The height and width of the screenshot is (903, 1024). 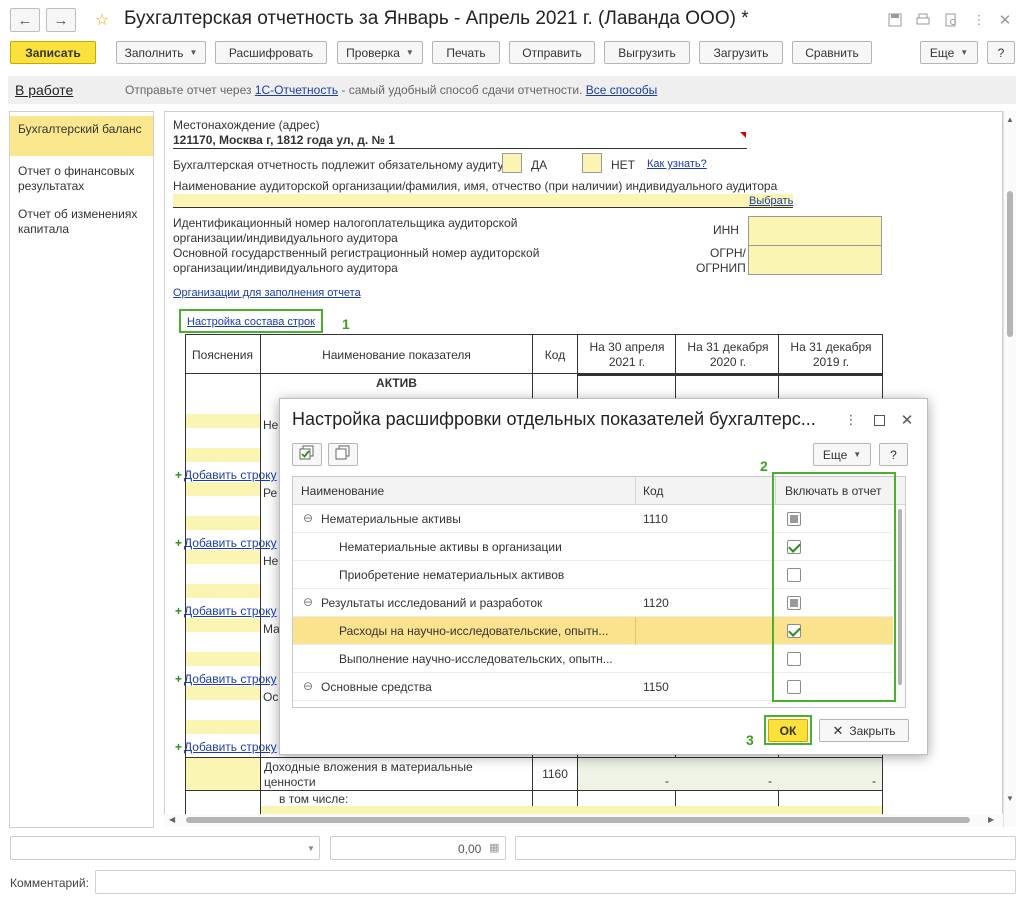 What do you see at coordinates (246, 125) in the screenshot?
I see `address-label: Местонахождение (адрес)` at bounding box center [246, 125].